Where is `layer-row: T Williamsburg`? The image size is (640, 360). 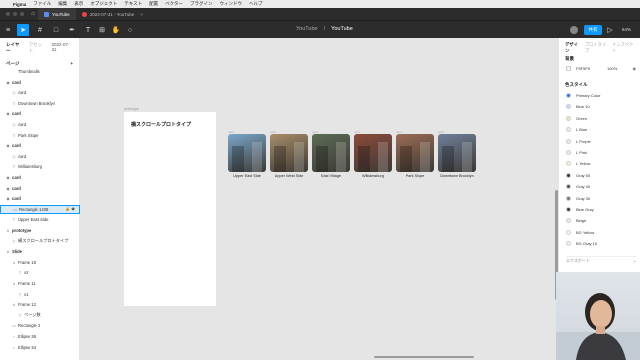 layer-row: T Williamsburg is located at coordinates (40, 166).